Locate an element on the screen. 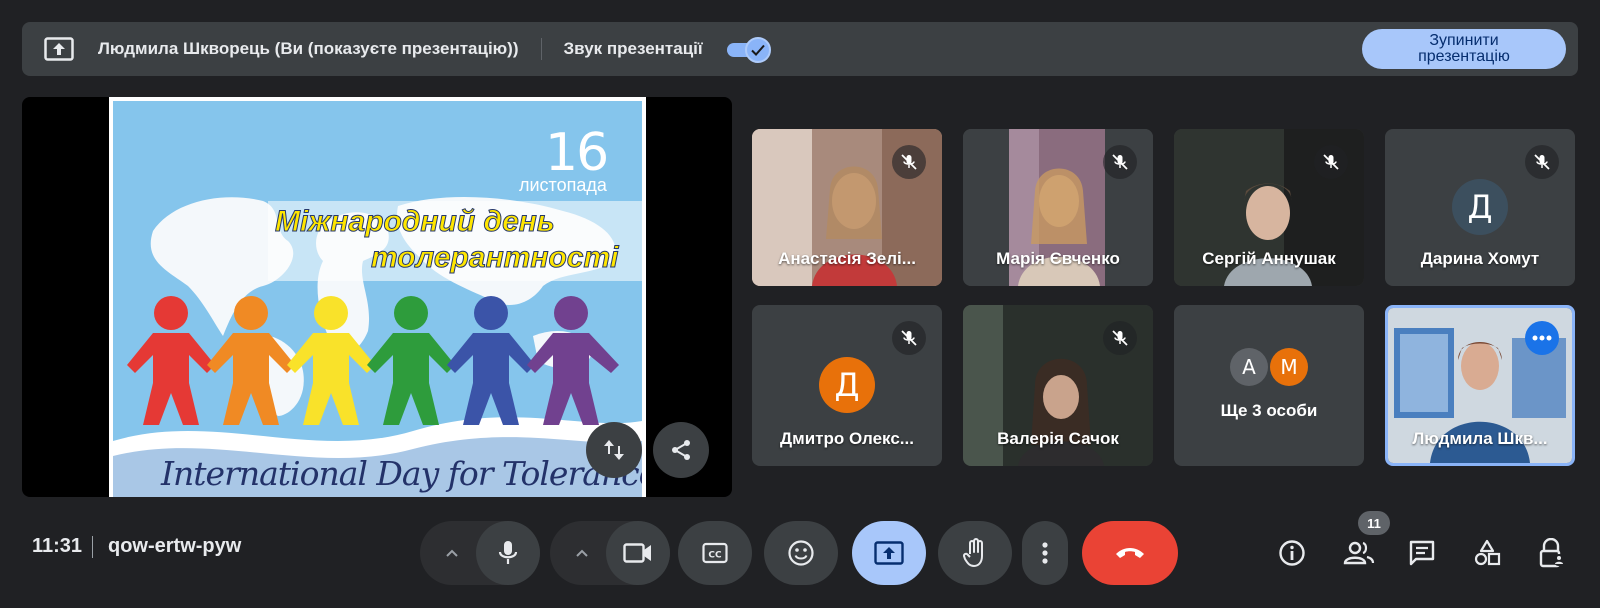 This screenshot has height=608, width=1600. paper-people-chain-image is located at coordinates (373, 360).